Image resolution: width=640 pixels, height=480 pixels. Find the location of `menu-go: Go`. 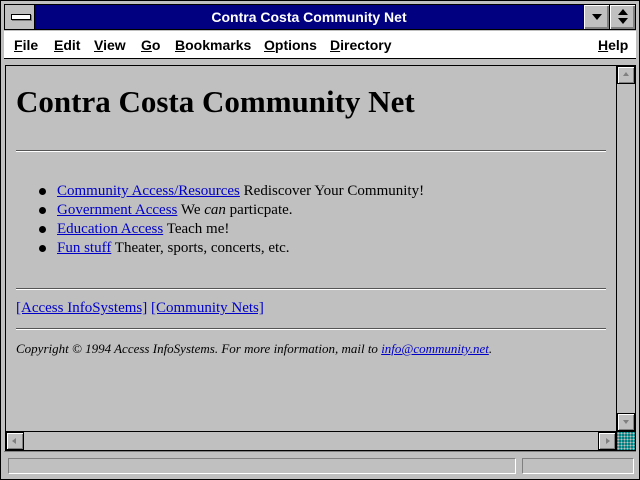

menu-go: Go is located at coordinates (150, 45).